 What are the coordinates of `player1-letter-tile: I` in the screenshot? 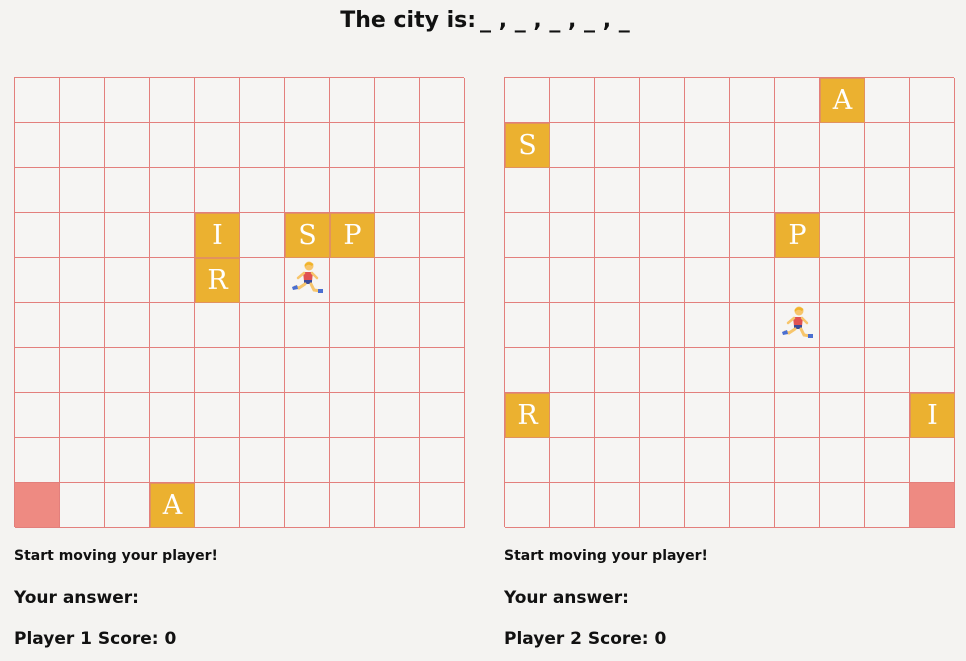 It's located at (217, 235).